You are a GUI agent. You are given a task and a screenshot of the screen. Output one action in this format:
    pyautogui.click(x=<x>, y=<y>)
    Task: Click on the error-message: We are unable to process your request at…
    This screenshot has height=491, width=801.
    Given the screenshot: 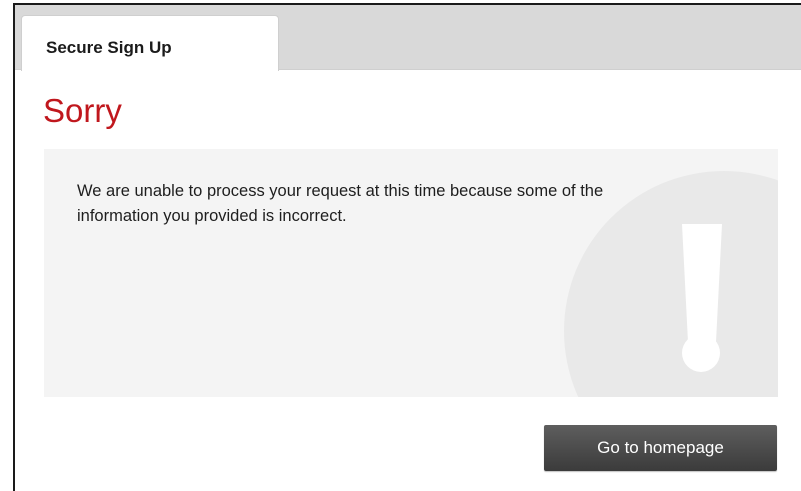 What is the action you would take?
    pyautogui.click(x=340, y=203)
    